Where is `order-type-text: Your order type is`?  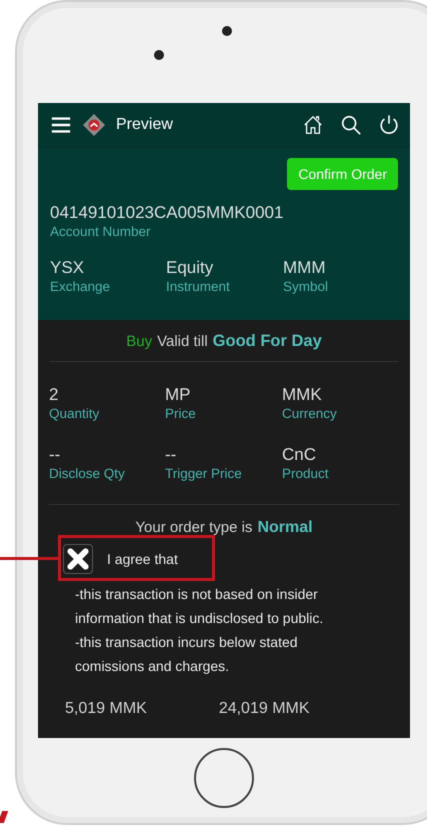
order-type-text: Your order type is is located at coordinates (193, 527).